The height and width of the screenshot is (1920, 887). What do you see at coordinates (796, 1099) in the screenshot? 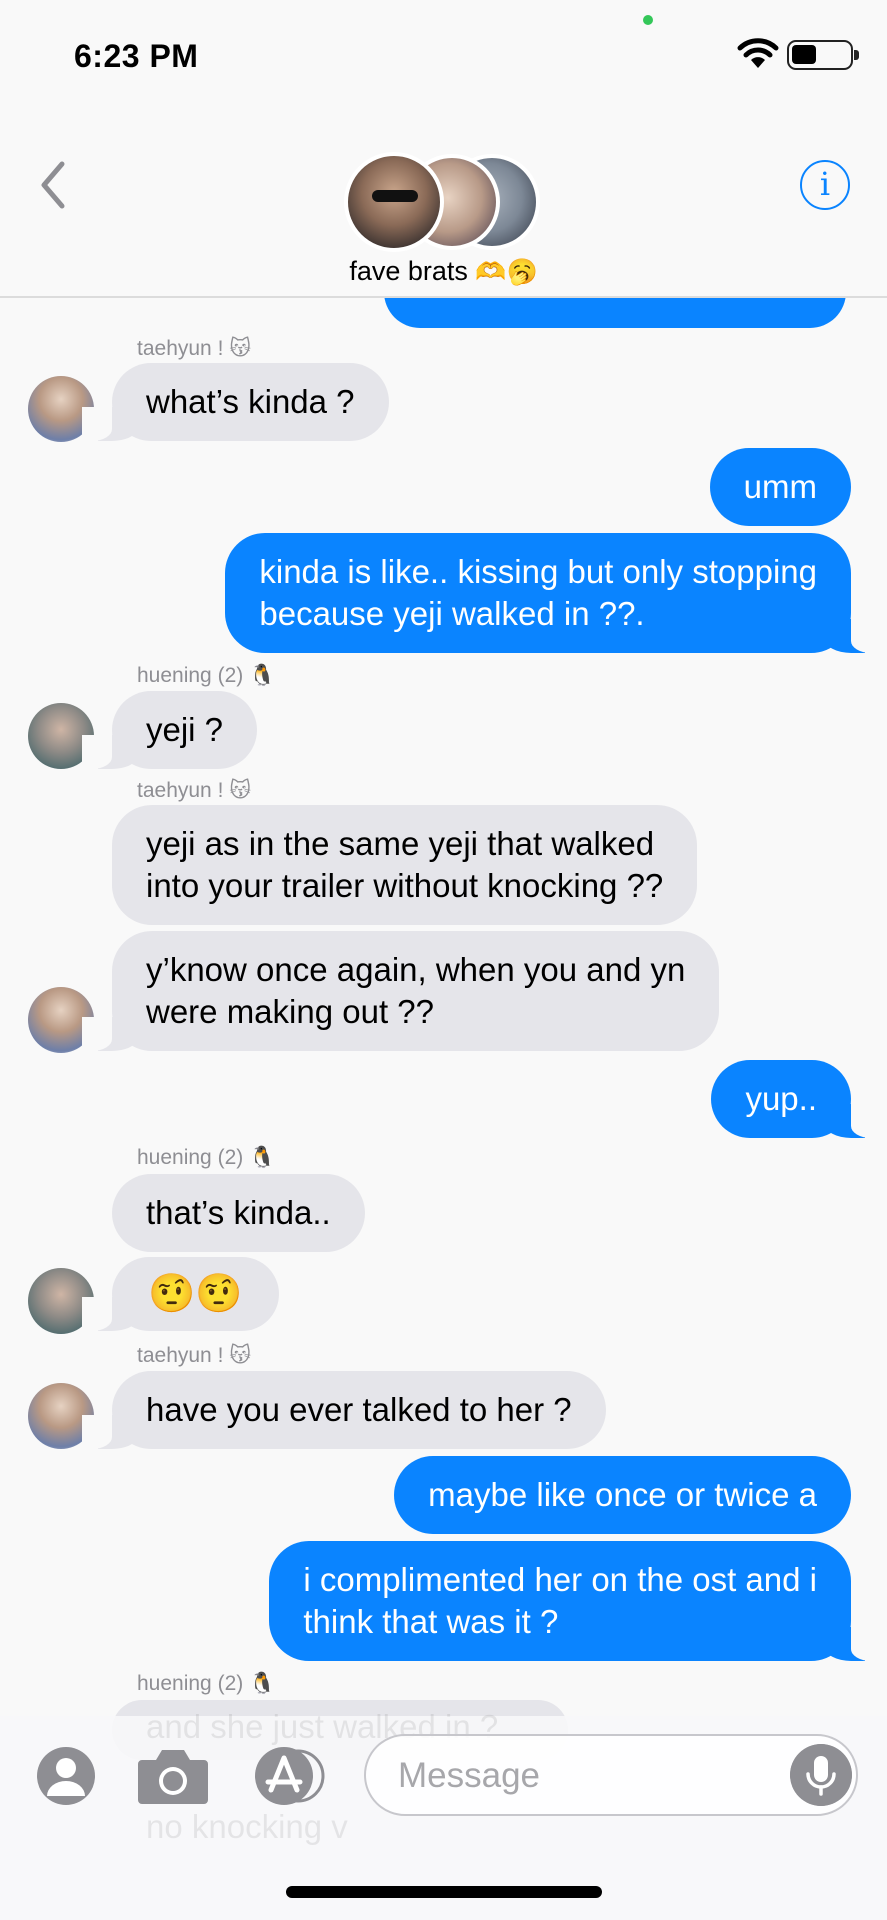
I see `outgoing-message: yup..` at bounding box center [796, 1099].